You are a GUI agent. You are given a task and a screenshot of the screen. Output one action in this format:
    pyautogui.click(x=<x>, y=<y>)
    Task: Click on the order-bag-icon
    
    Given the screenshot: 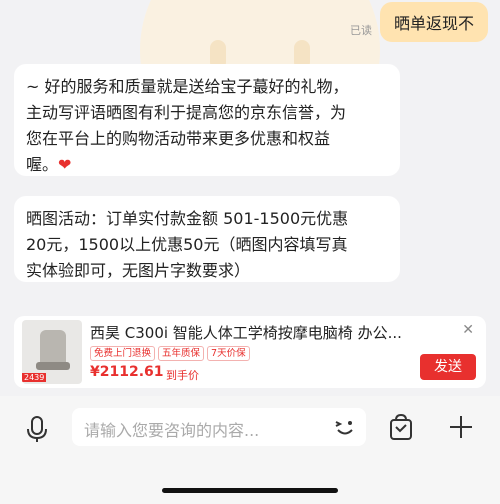 What is the action you would take?
    pyautogui.click(x=401, y=427)
    